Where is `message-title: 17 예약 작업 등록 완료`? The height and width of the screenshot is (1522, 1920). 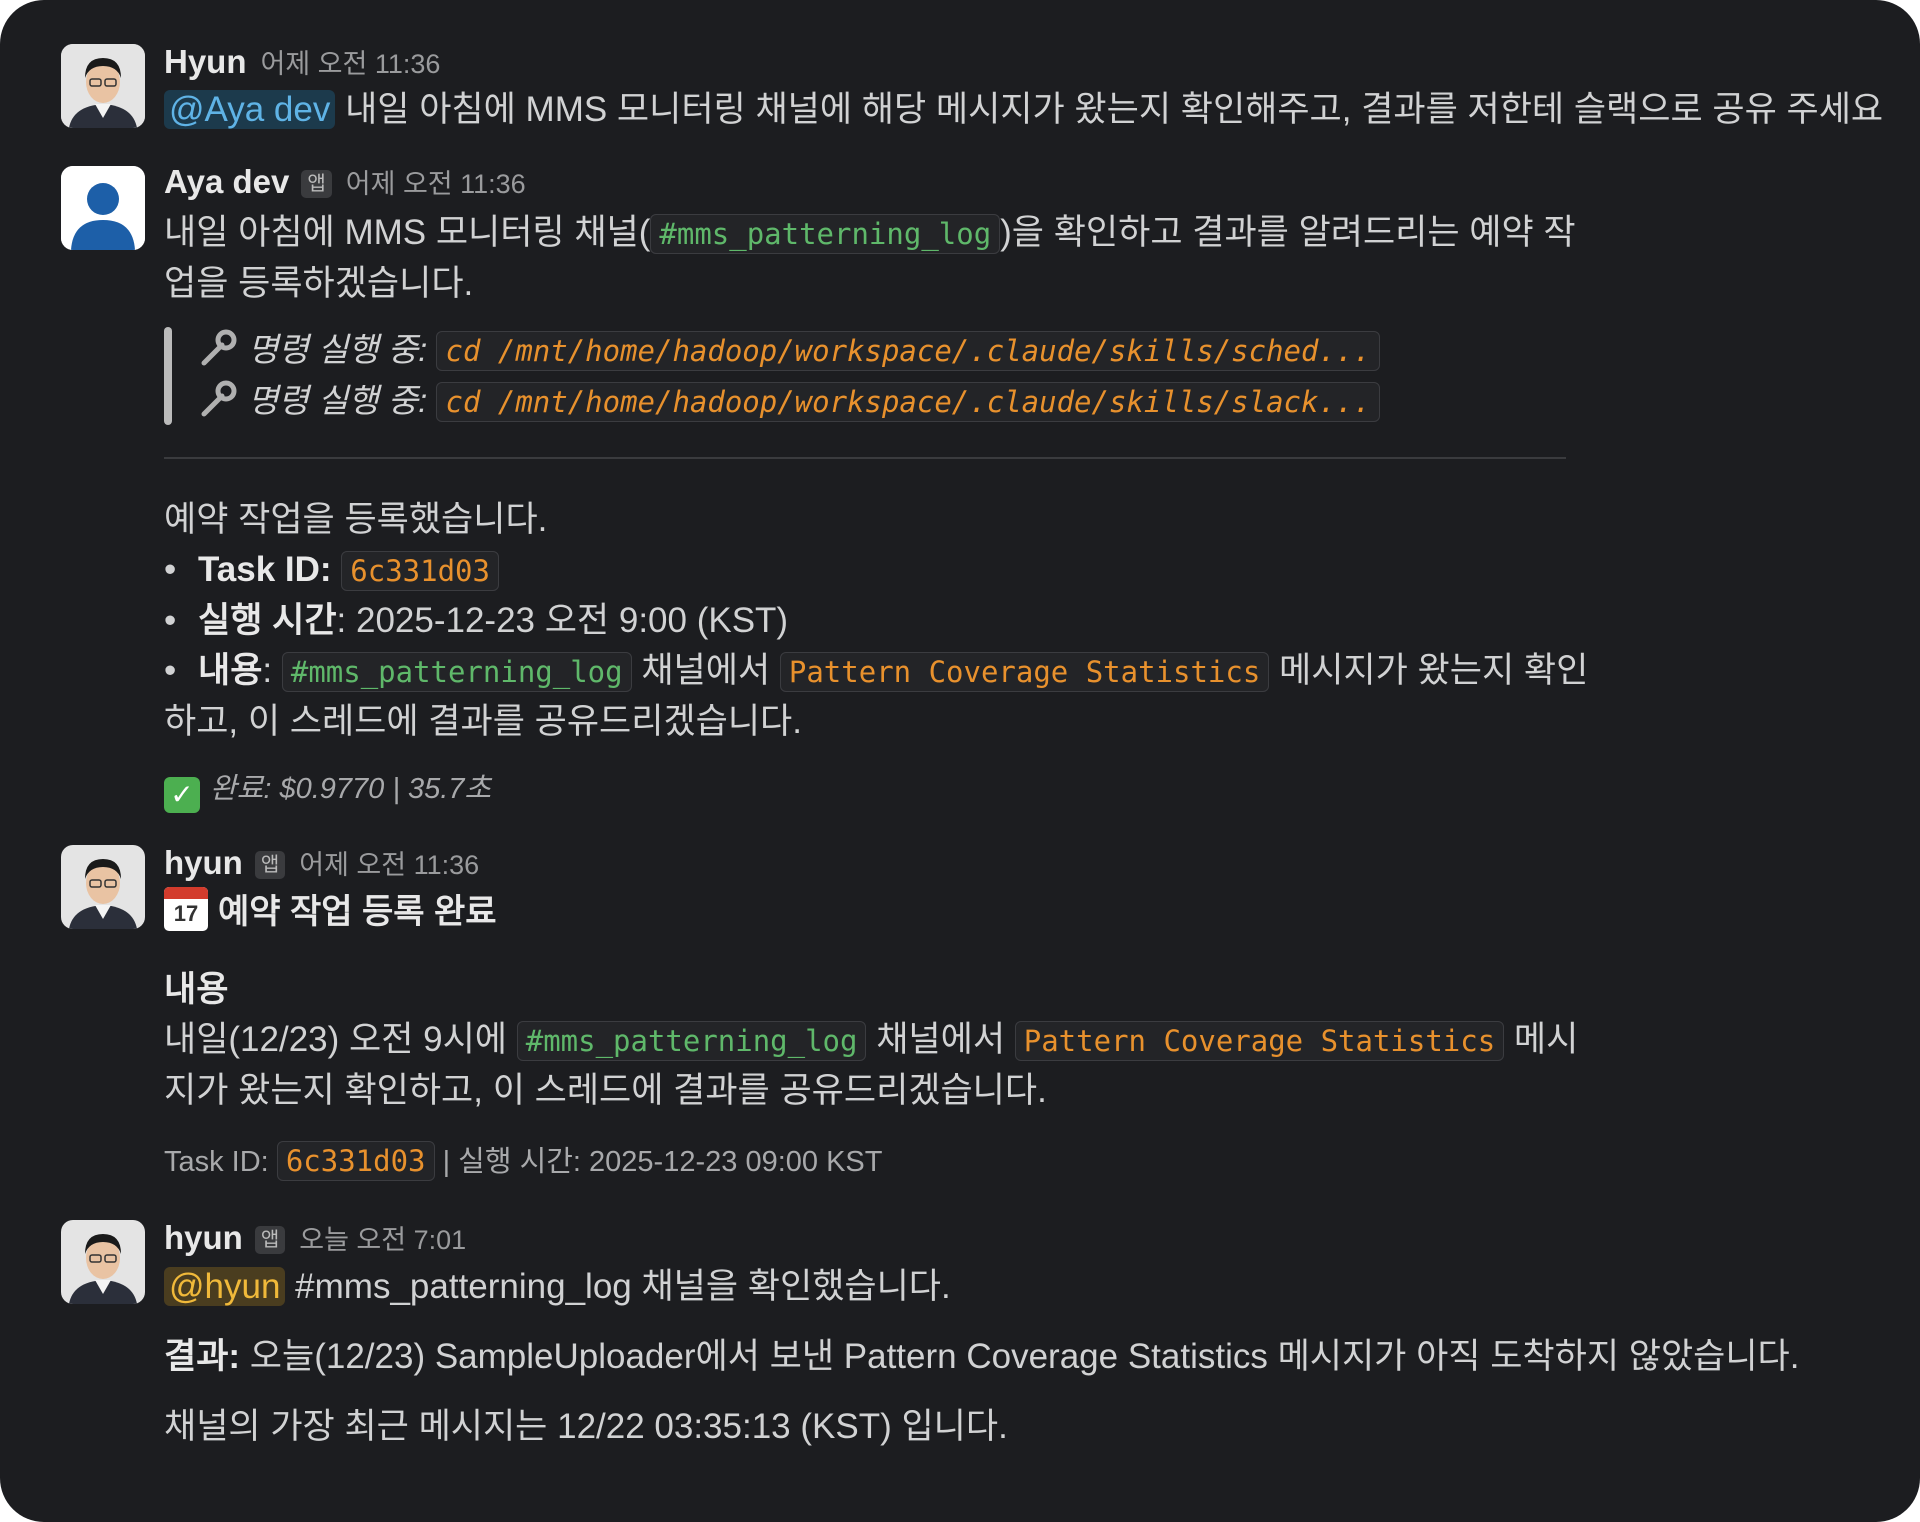
message-title: 17 예약 작업 등록 완료 is located at coordinates (1022, 912).